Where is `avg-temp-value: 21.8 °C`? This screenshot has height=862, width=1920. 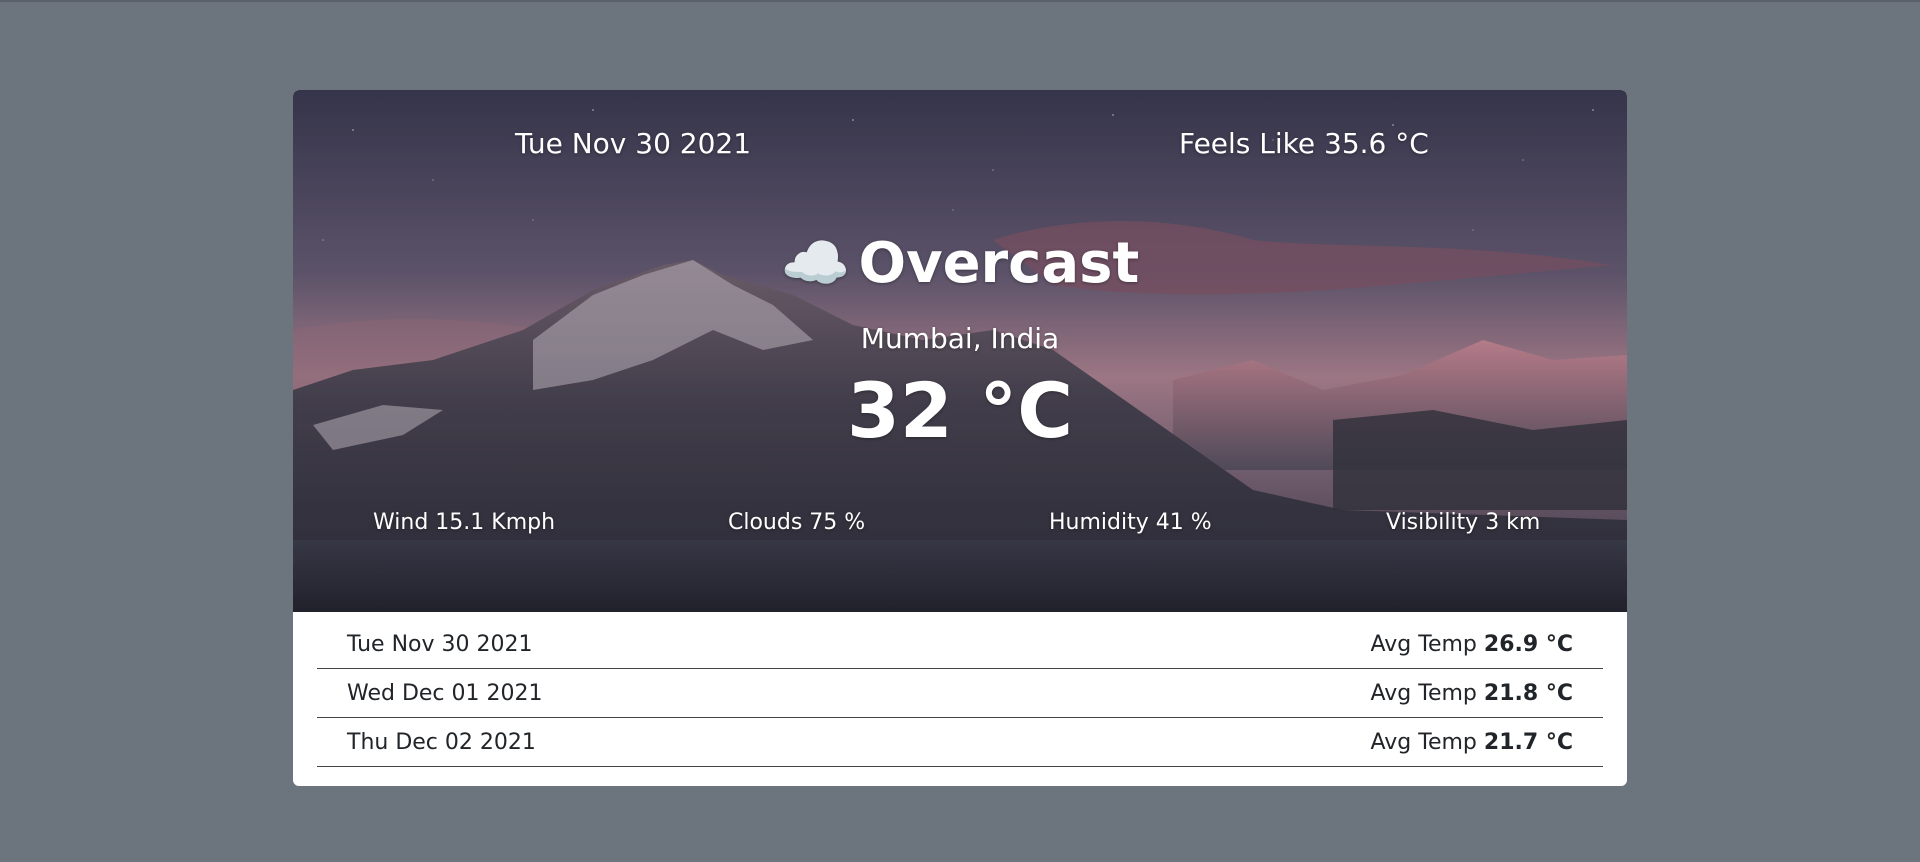
avg-temp-value: 21.8 °C is located at coordinates (1528, 693).